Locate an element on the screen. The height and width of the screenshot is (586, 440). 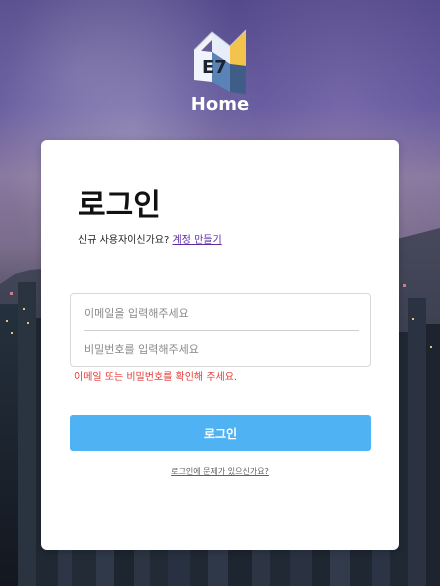
signup-row: 신규 사용자이신가요? 계정 만들기 is located at coordinates (150, 241).